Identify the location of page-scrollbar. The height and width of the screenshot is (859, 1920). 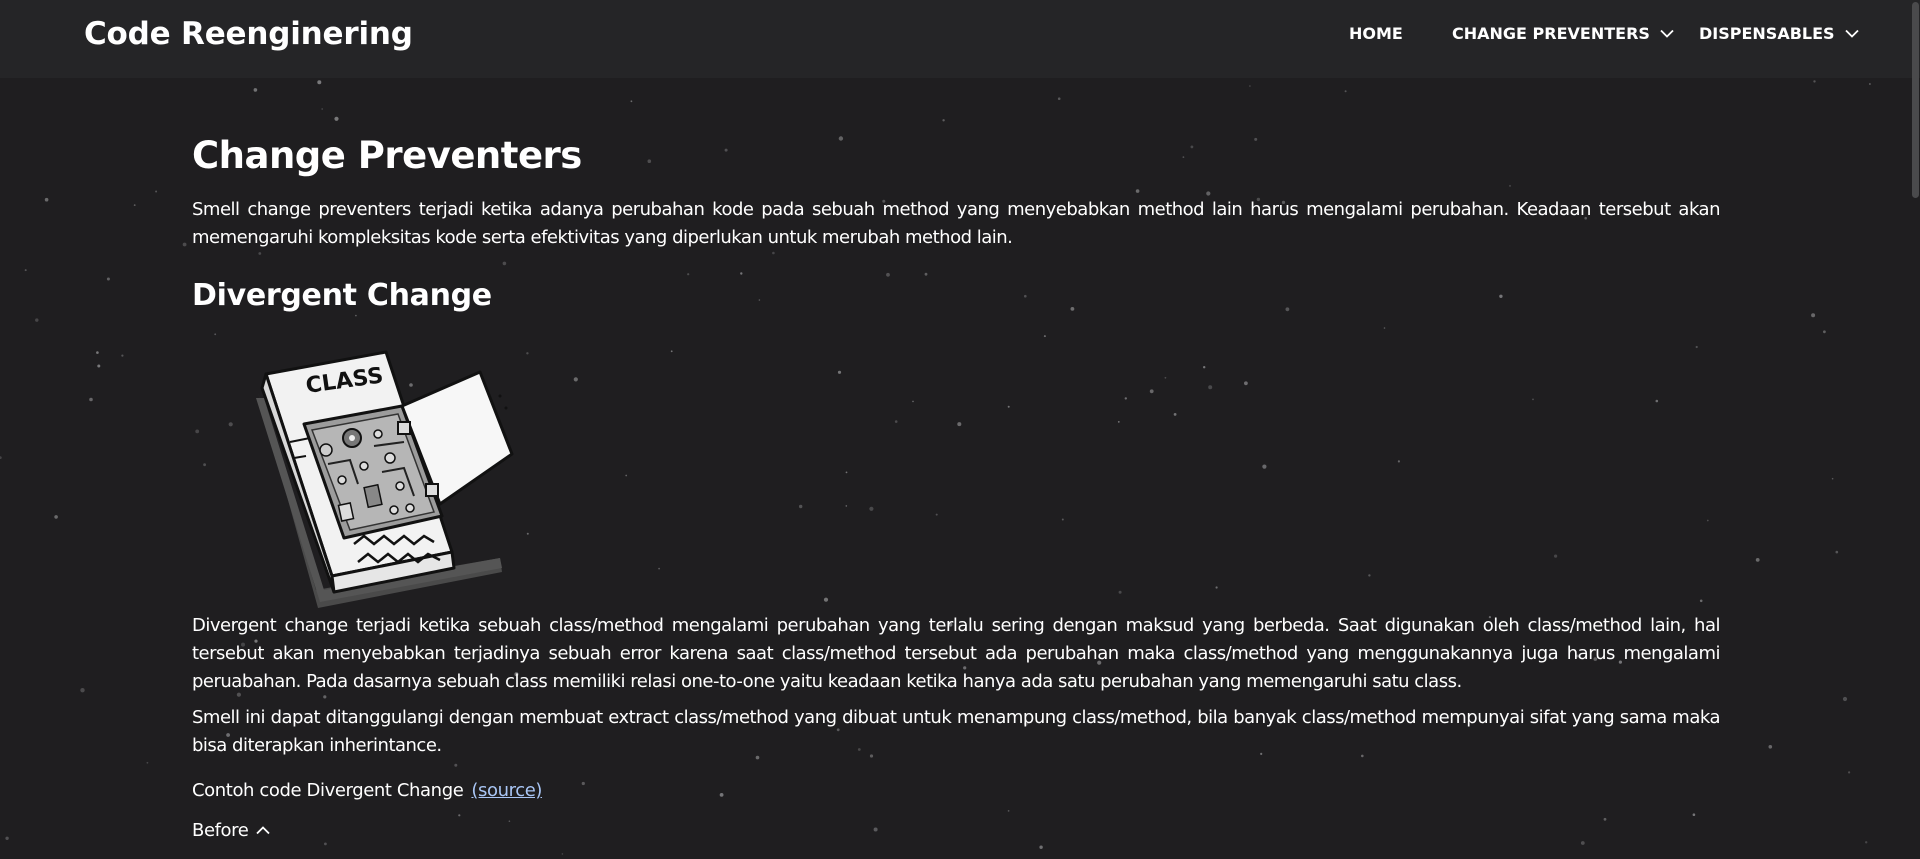
(1915, 429).